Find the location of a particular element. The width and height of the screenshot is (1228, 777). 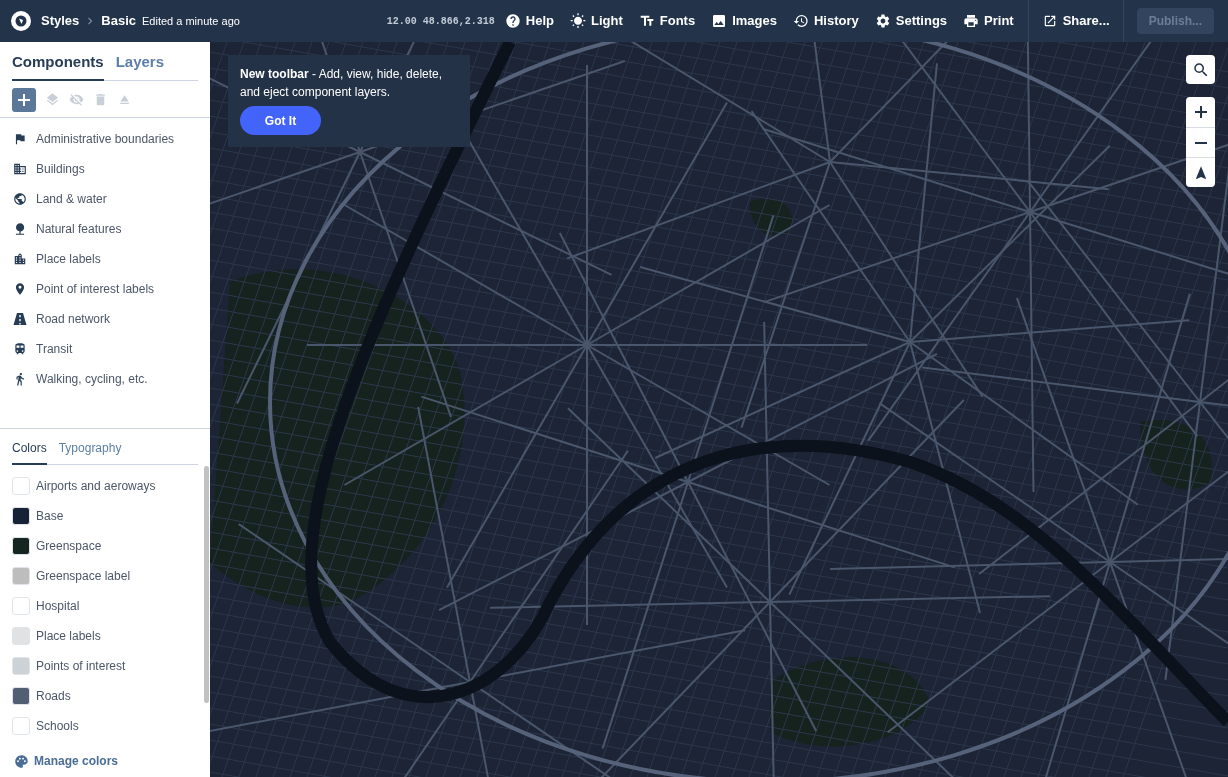

zoom-out-button is located at coordinates (1200, 142).